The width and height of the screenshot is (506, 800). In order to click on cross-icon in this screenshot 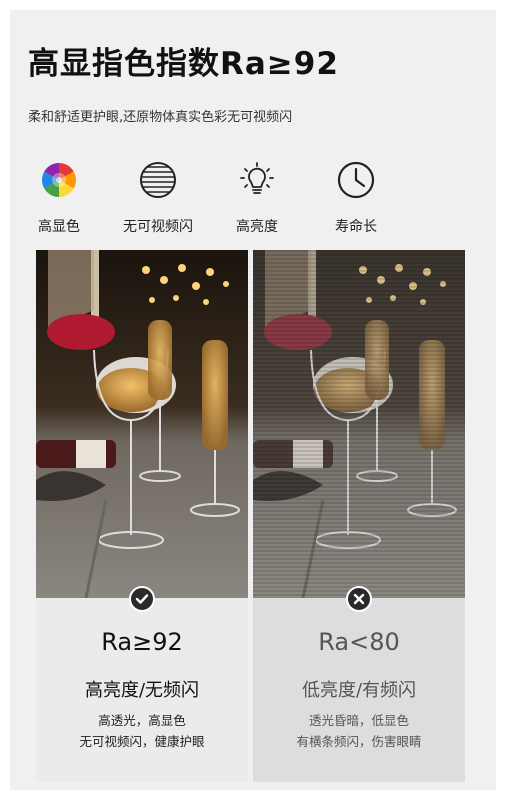, I will do `click(359, 599)`.